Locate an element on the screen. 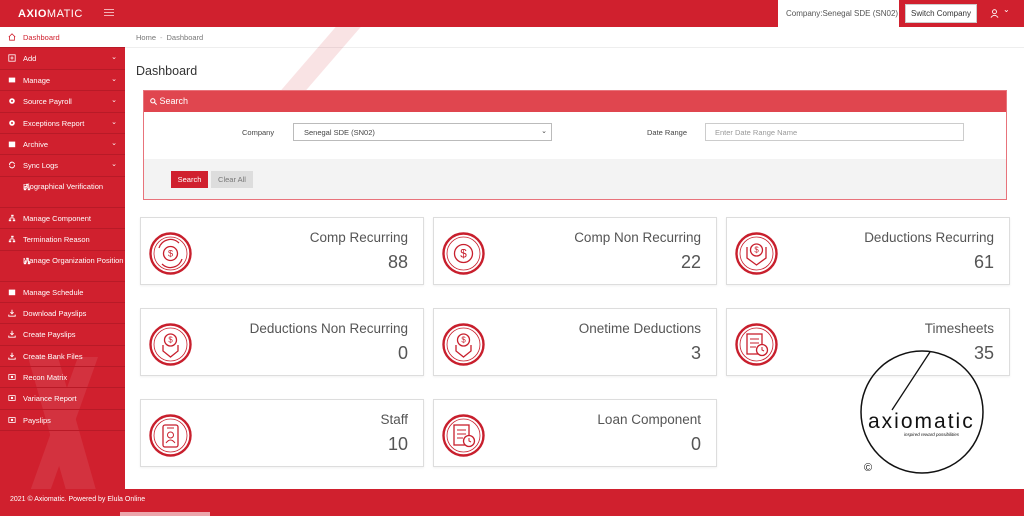  stat-card-title: Onetime Deductions is located at coordinates (639, 328).